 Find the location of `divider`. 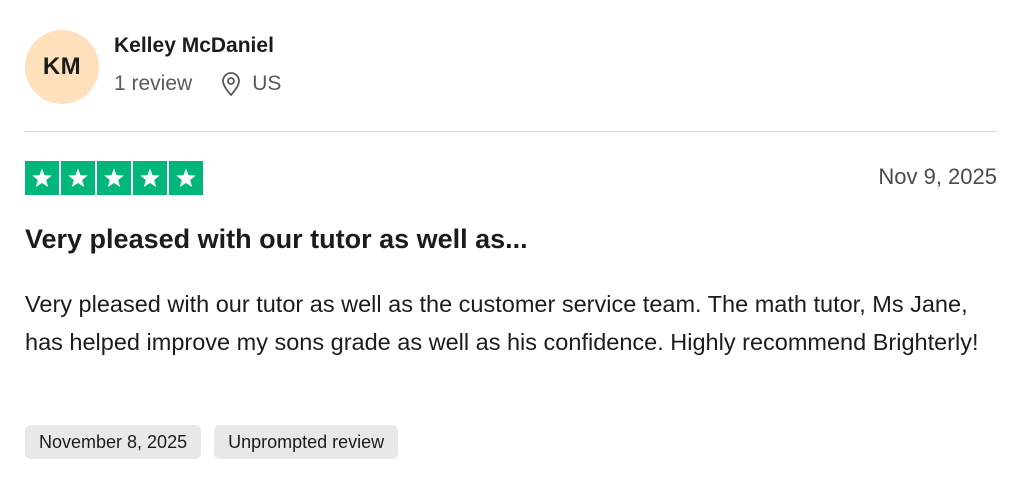

divider is located at coordinates (511, 131).